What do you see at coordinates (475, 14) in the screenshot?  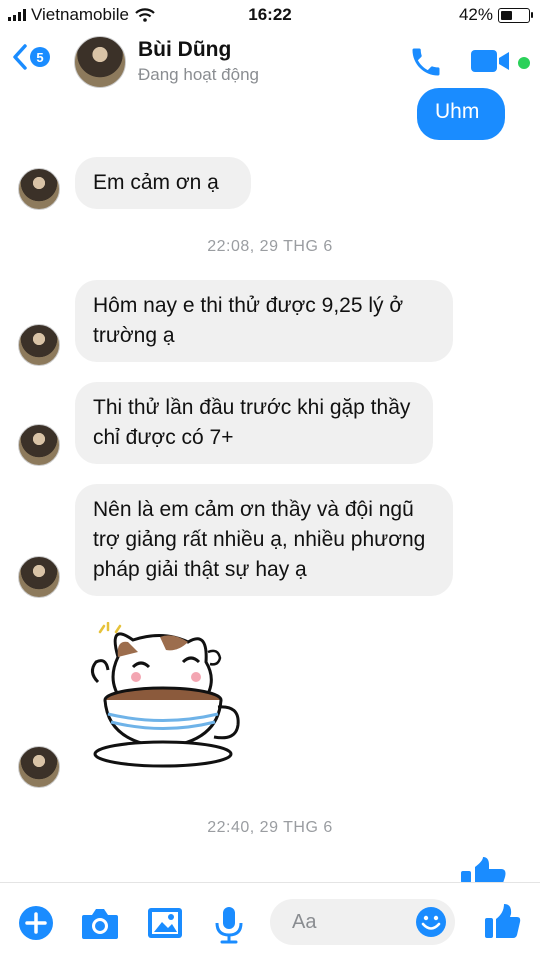 I see `battery-percent: 42%` at bounding box center [475, 14].